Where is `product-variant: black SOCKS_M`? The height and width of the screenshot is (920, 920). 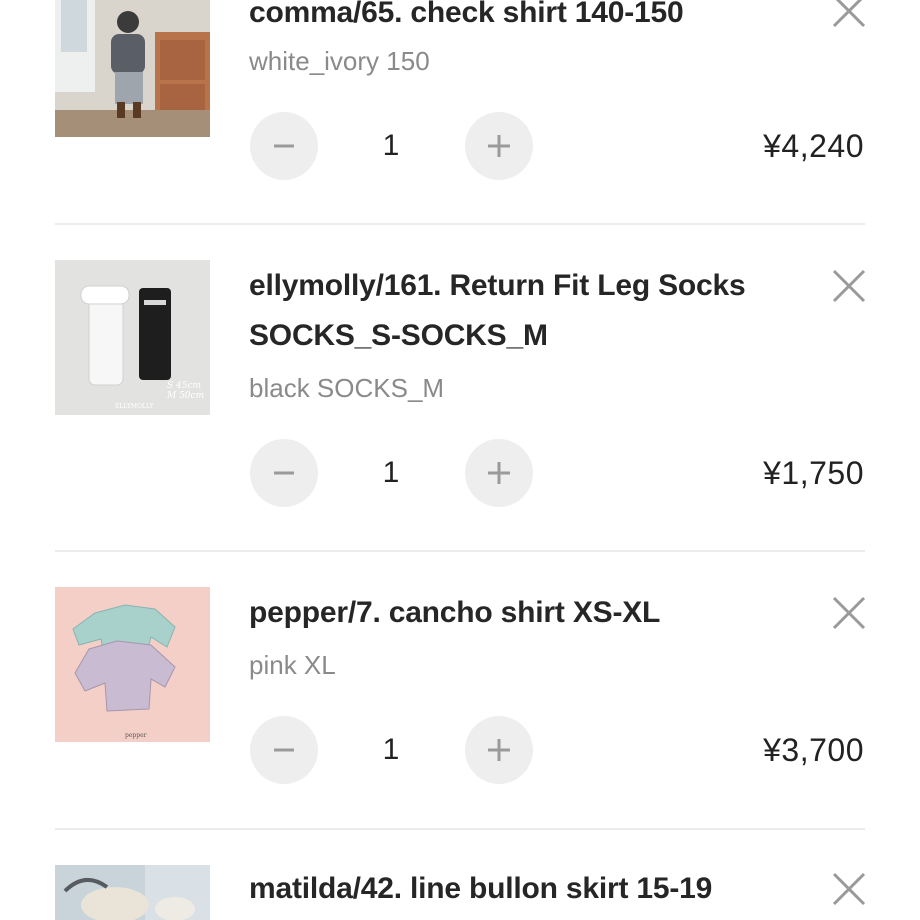 product-variant: black SOCKS_M is located at coordinates (347, 388).